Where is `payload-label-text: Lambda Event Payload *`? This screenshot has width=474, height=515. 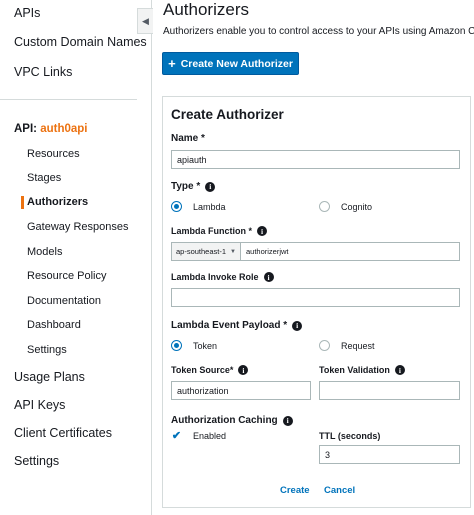 payload-label-text: Lambda Event Payload * is located at coordinates (229, 325).